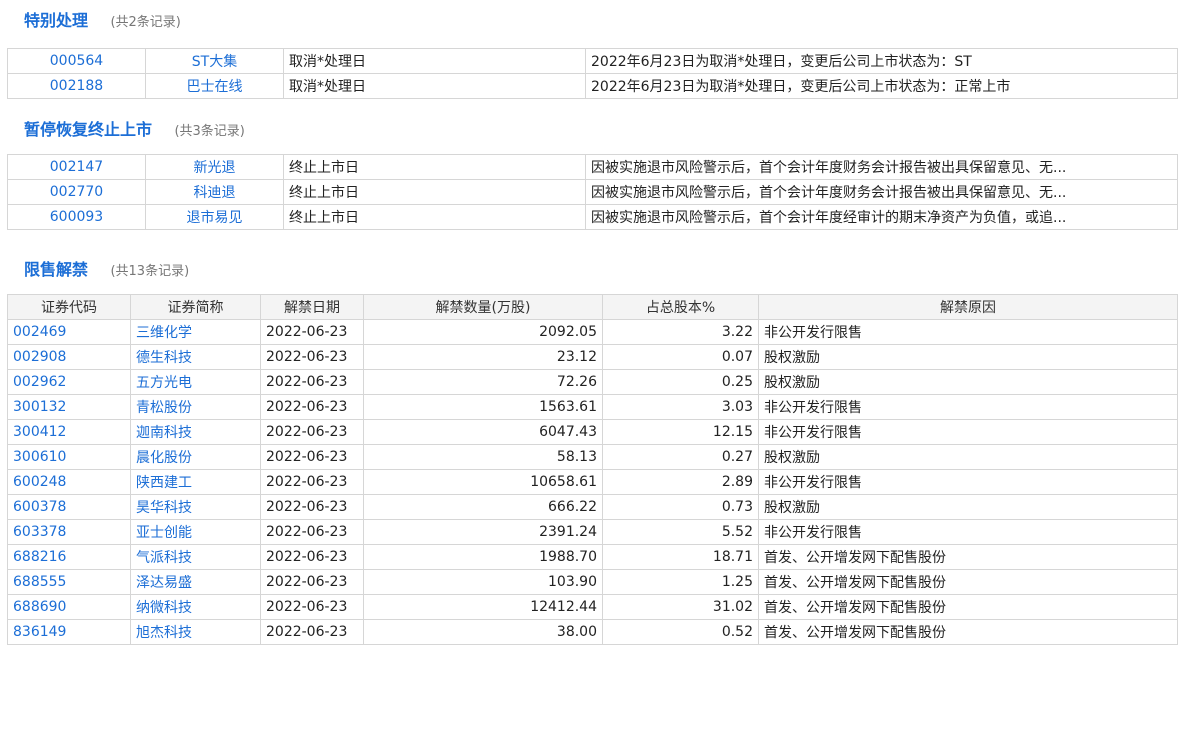 The height and width of the screenshot is (737, 1192). What do you see at coordinates (214, 61) in the screenshot?
I see `stock-name-link: ST大集` at bounding box center [214, 61].